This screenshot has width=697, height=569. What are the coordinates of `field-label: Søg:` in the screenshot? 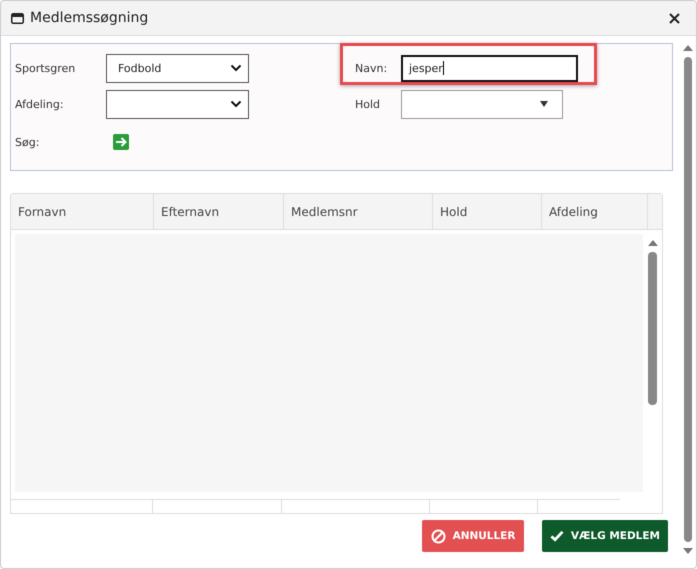 It's located at (27, 142).